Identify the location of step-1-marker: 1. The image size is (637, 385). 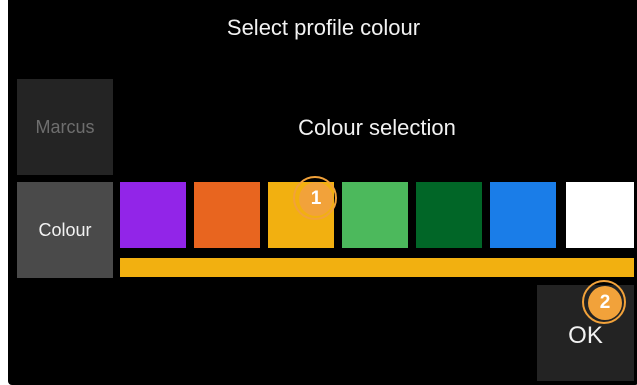
(315, 198).